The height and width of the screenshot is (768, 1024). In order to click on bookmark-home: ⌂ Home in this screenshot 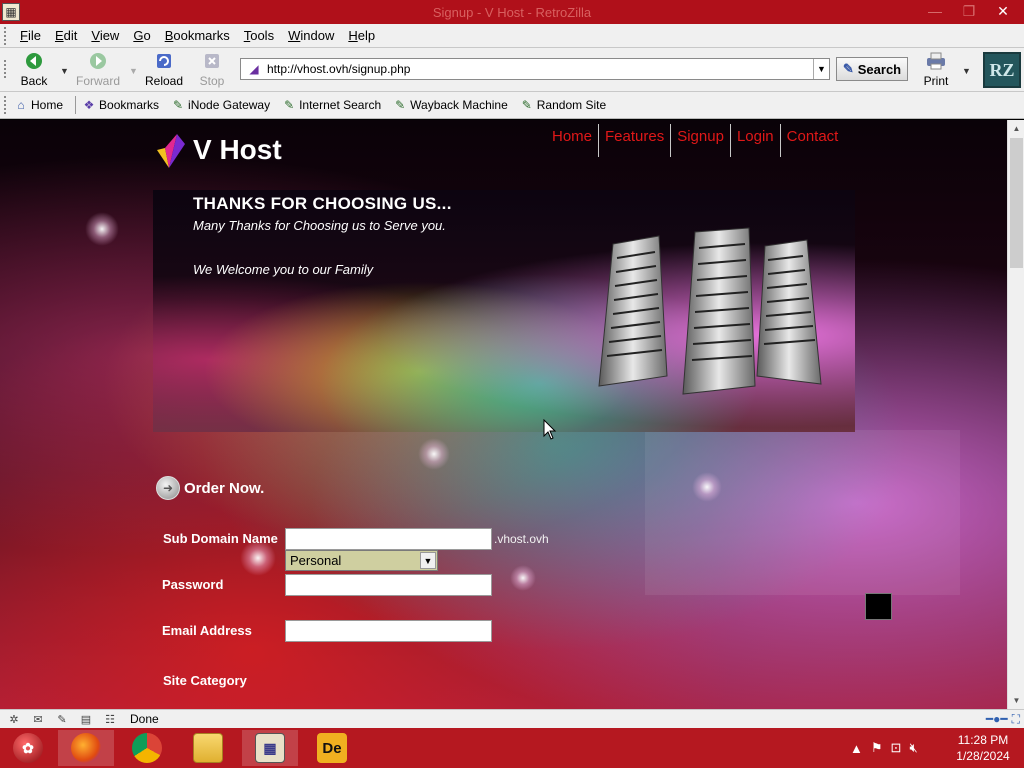, I will do `click(38, 105)`.